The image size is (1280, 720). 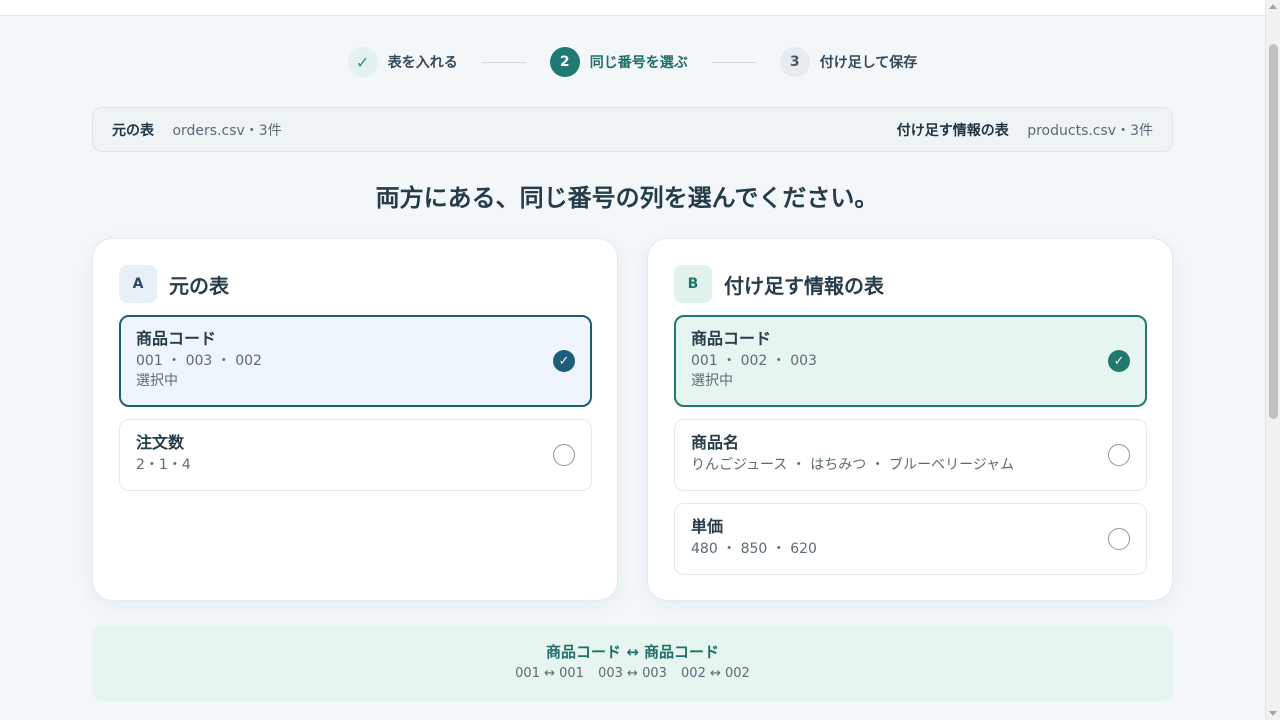 What do you see at coordinates (910, 284) in the screenshot?
I see `panel-header: B 付け足す情報の表` at bounding box center [910, 284].